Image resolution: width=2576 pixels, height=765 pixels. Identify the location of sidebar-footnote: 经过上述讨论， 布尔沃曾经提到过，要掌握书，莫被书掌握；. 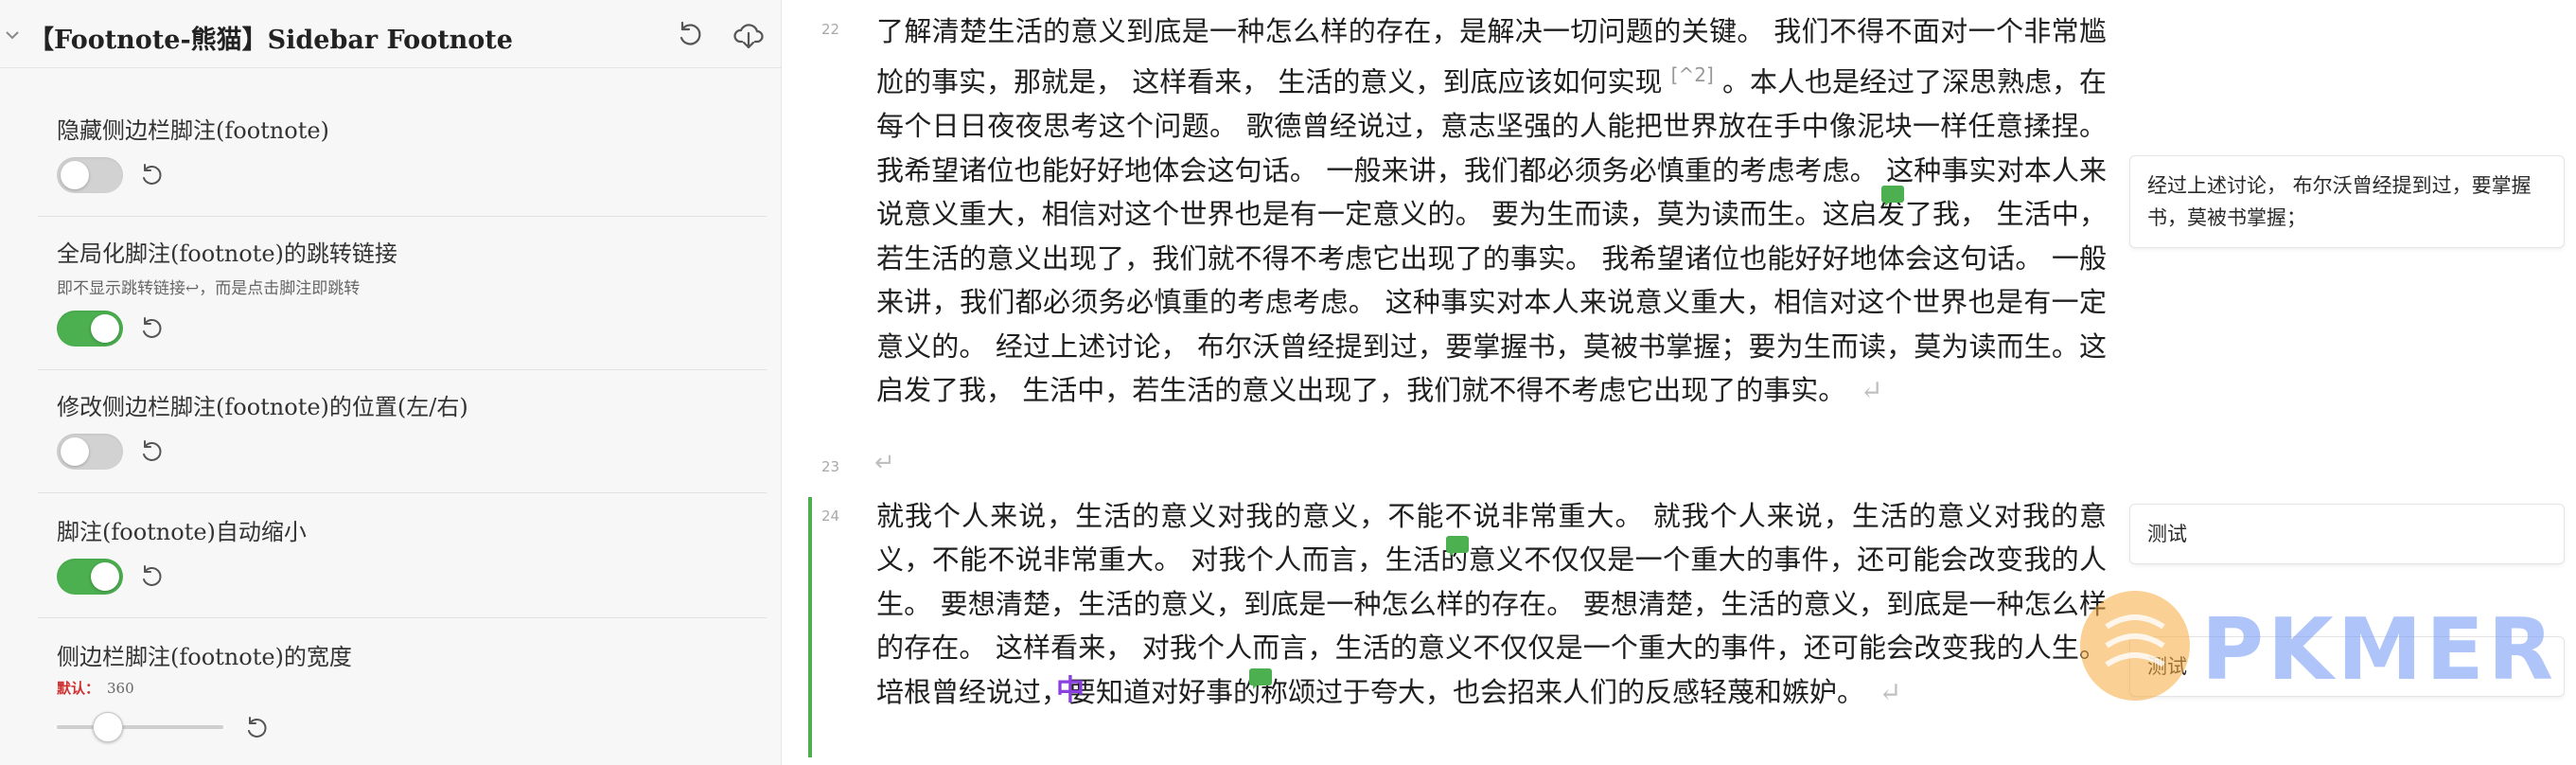
(2347, 201).